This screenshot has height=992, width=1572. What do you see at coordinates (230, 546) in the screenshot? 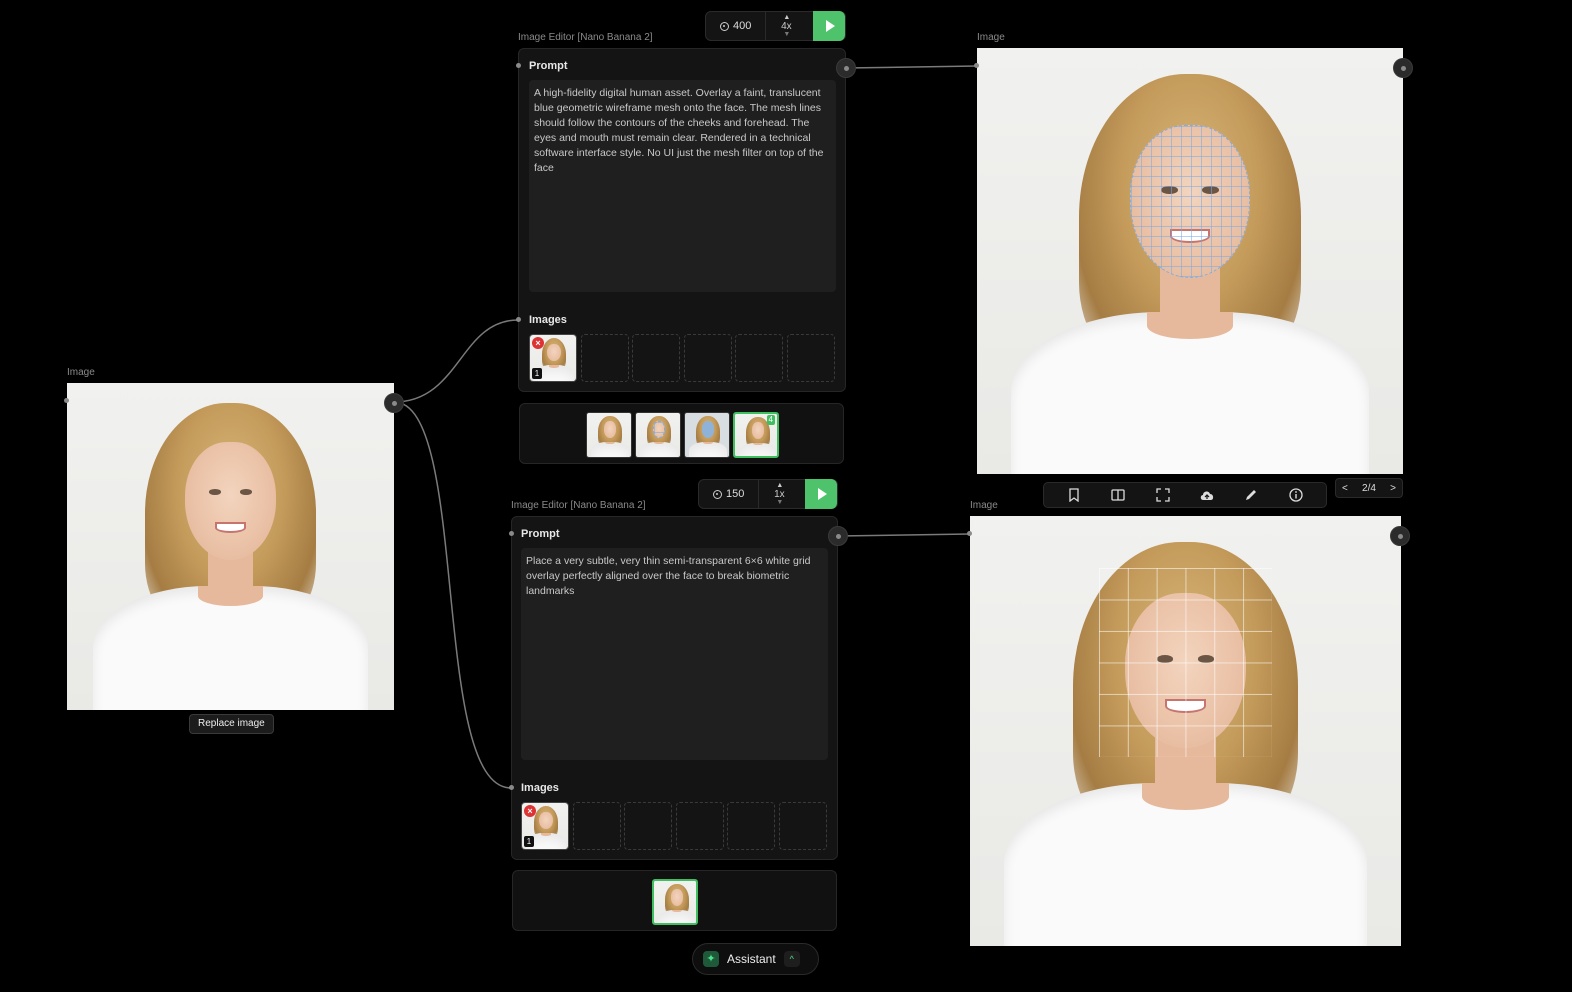
I see `source-image` at bounding box center [230, 546].